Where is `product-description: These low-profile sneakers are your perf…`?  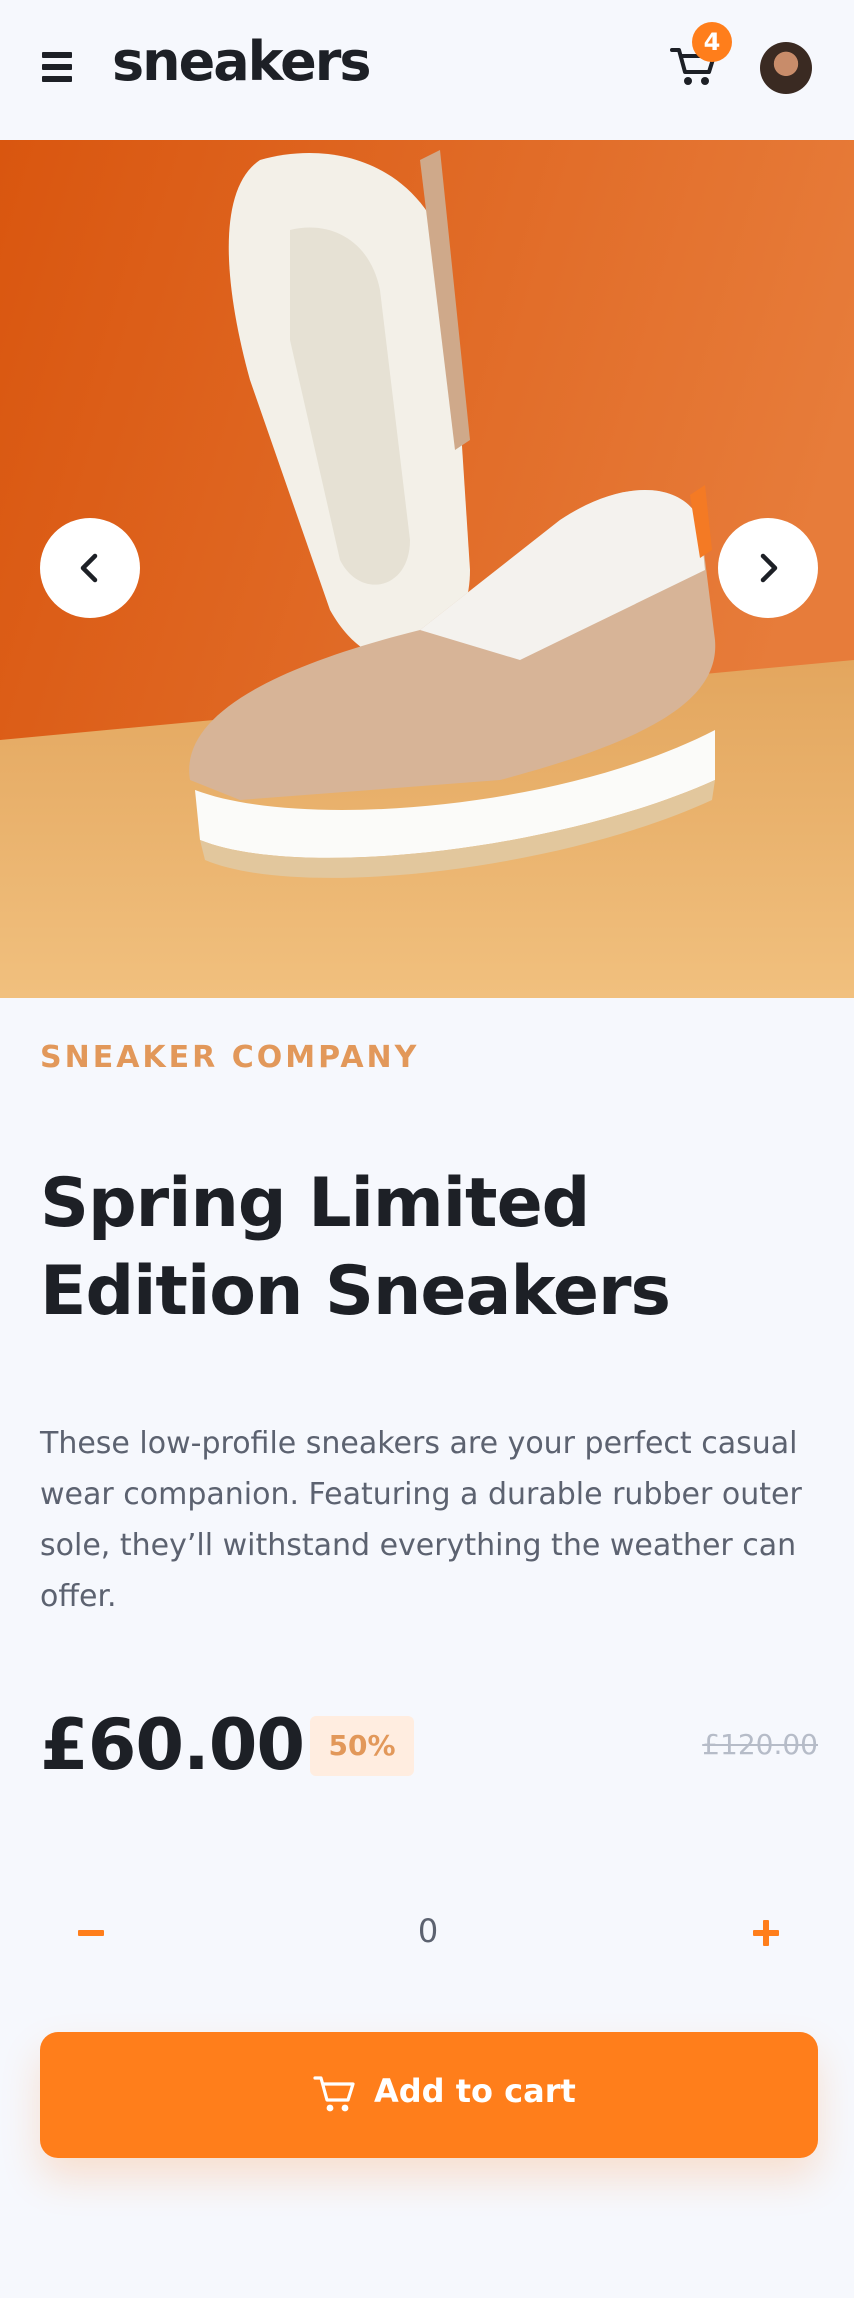
product-description: These low-profile sneakers are your perf… is located at coordinates (421, 1520).